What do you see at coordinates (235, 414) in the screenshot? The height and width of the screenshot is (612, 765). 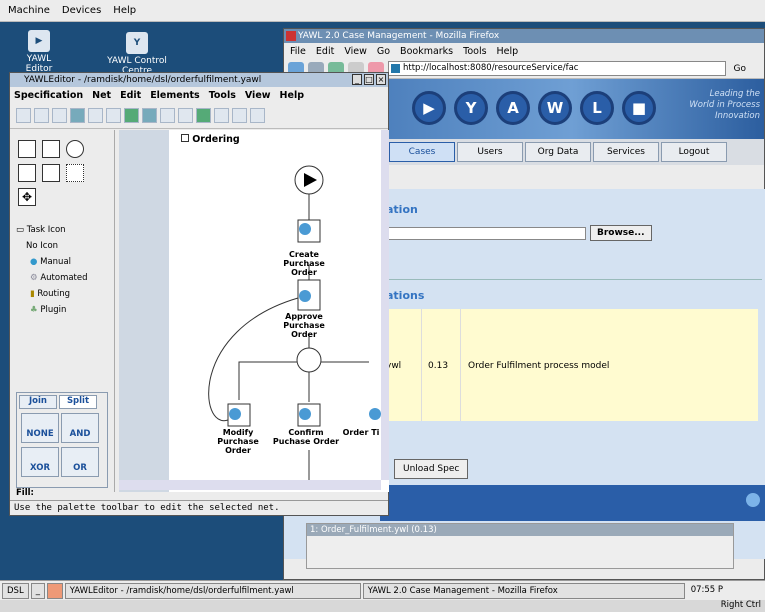 I see `modify-person-icon` at bounding box center [235, 414].